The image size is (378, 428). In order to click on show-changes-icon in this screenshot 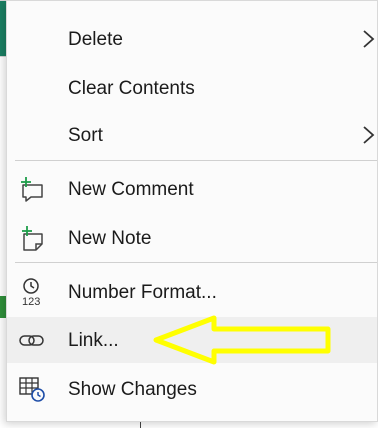, I will do `click(32, 389)`.